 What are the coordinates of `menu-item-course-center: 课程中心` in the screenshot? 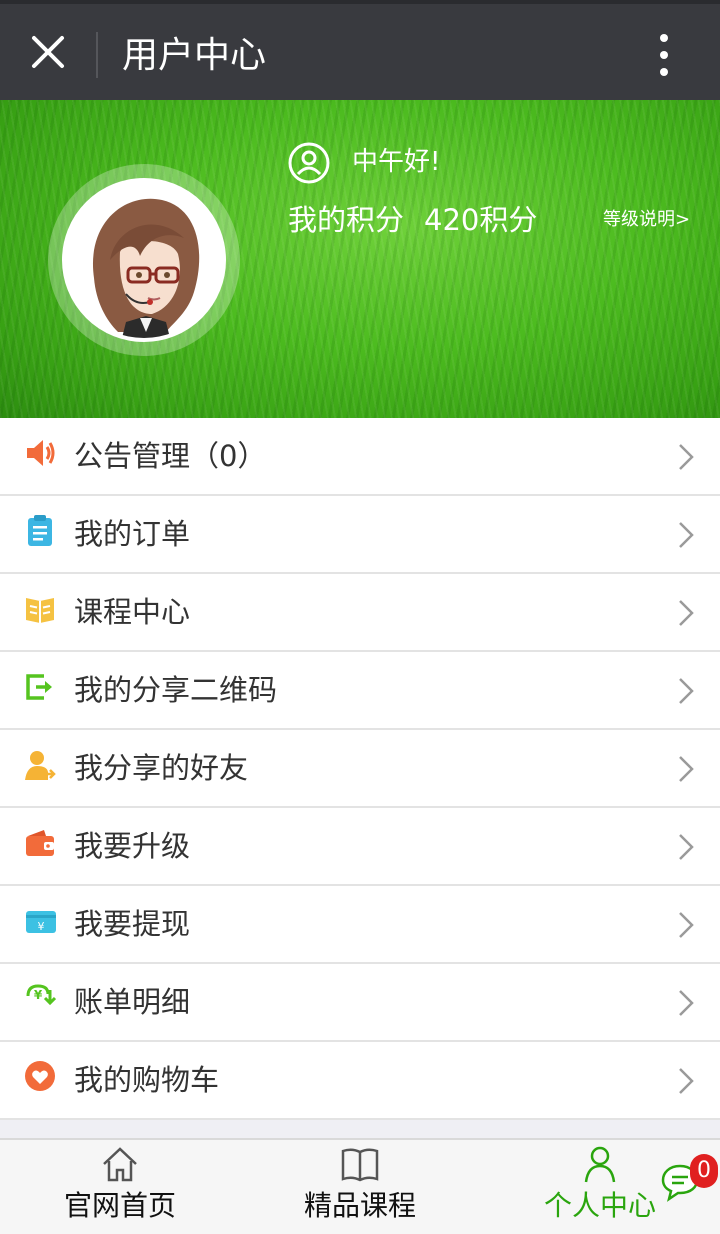 It's located at (360, 613).